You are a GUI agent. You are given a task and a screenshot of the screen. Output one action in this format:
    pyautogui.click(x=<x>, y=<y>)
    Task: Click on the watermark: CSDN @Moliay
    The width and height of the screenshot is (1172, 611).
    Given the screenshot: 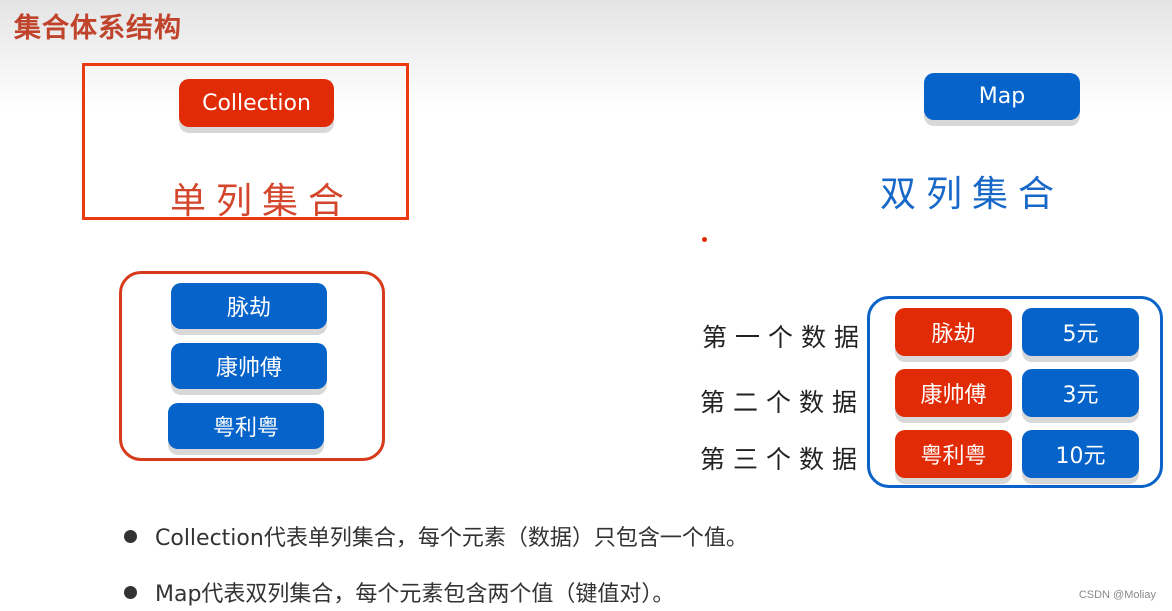 What is the action you would take?
    pyautogui.click(x=1117, y=595)
    